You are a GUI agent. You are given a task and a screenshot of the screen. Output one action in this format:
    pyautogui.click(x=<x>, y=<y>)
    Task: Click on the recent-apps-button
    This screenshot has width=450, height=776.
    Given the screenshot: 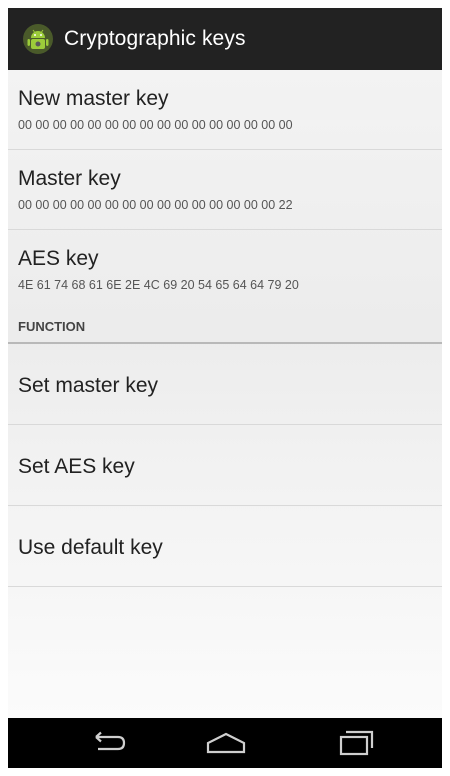 What is the action you would take?
    pyautogui.click(x=356, y=743)
    